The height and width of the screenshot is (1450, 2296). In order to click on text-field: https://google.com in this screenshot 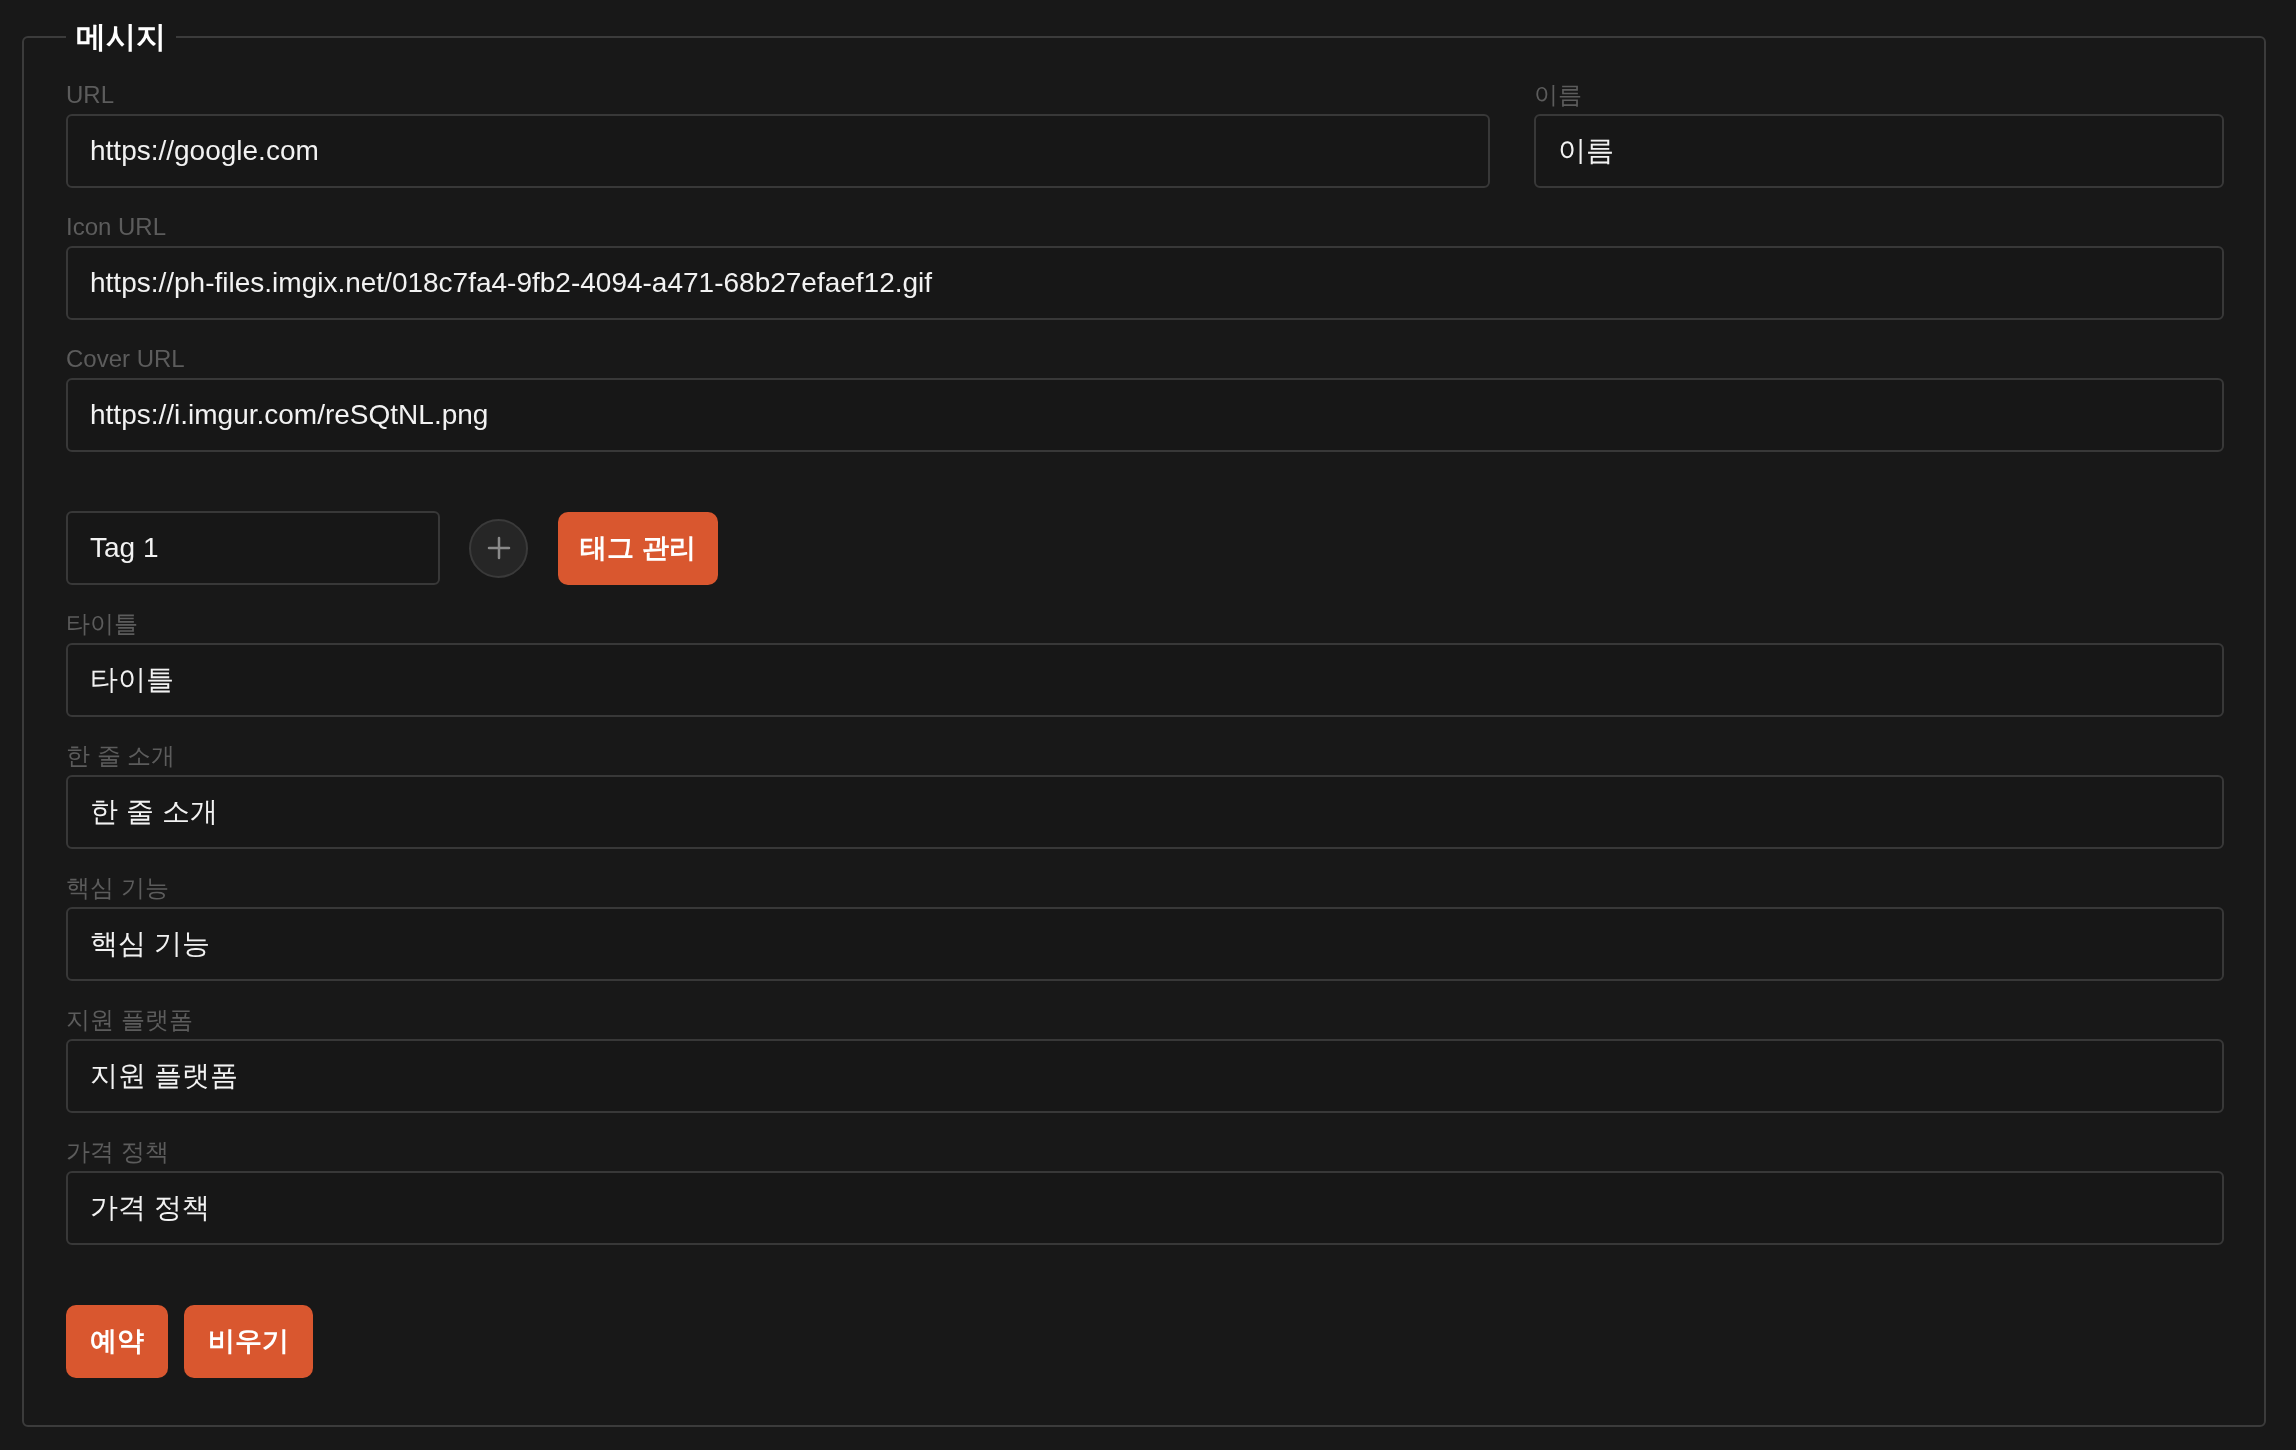, I will do `click(778, 151)`.